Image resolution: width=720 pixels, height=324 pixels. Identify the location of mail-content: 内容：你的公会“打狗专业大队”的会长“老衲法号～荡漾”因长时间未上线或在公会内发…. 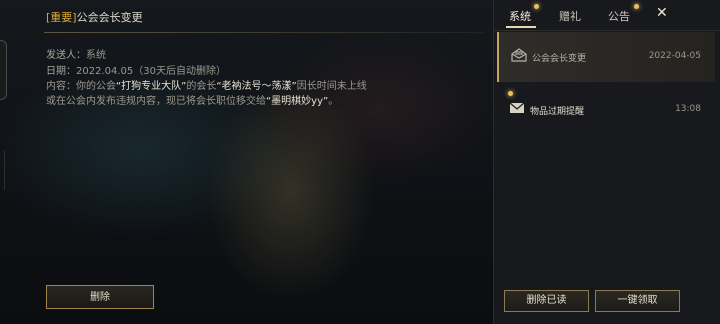
(211, 94).